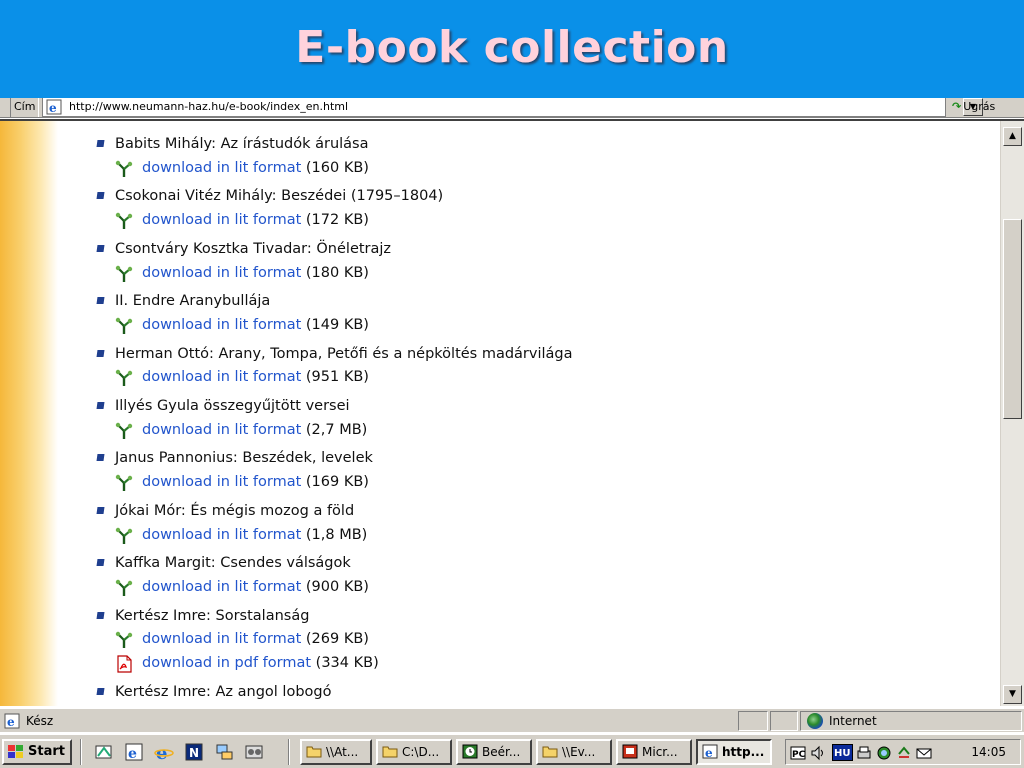  What do you see at coordinates (46, 751) in the screenshot?
I see `start-label: Start` at bounding box center [46, 751].